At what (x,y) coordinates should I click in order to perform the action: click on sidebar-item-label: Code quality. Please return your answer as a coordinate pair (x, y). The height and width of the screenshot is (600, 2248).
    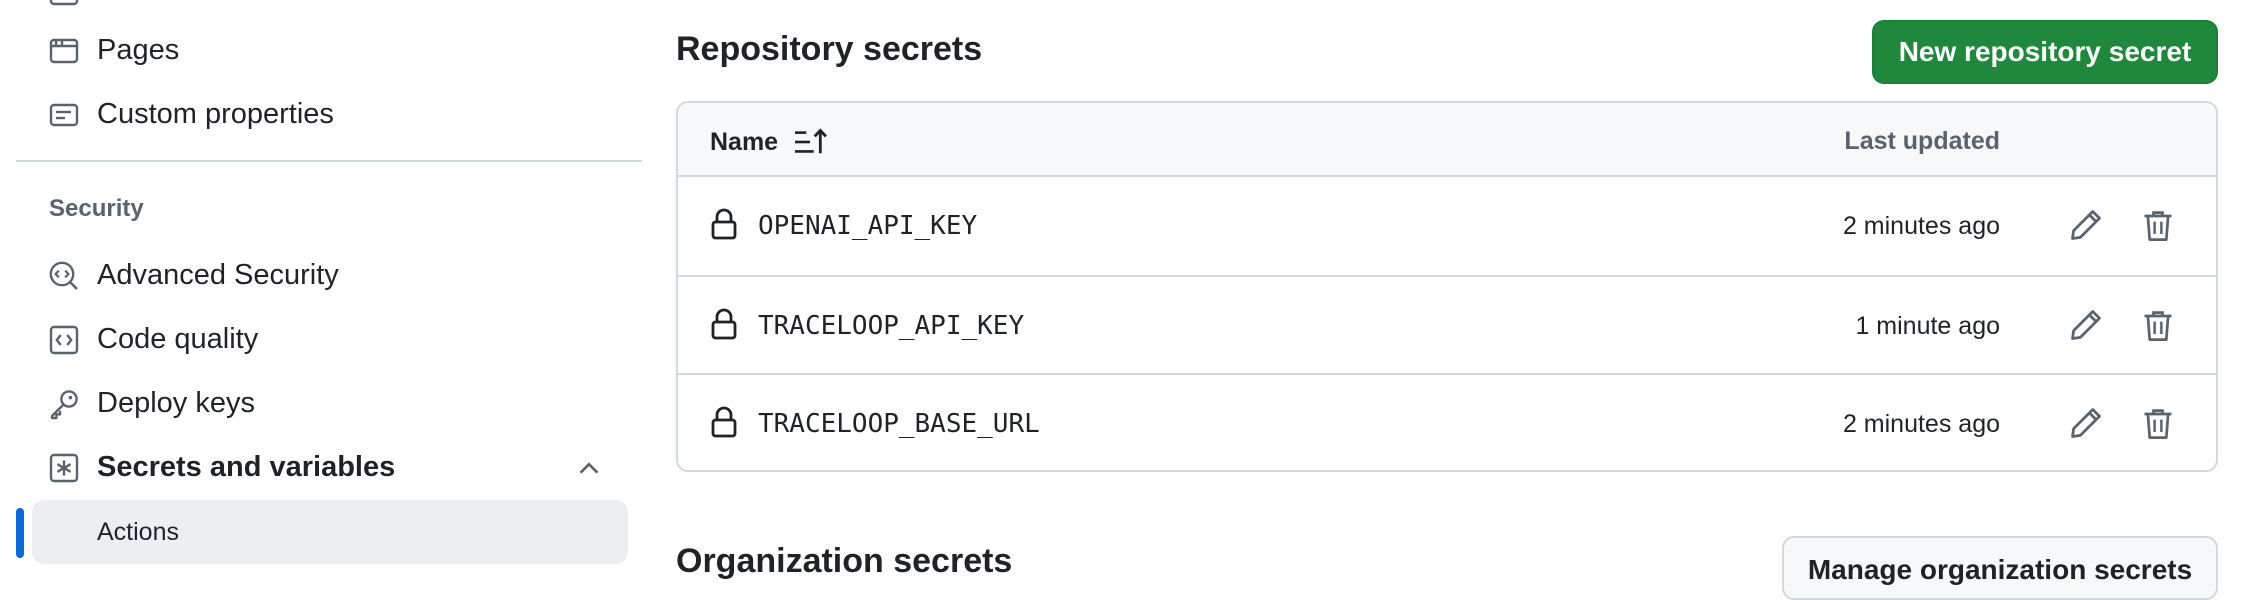
    Looking at the image, I should click on (178, 339).